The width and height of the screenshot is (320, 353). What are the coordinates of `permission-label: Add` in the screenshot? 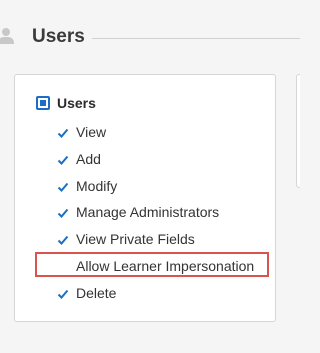 It's located at (88, 159).